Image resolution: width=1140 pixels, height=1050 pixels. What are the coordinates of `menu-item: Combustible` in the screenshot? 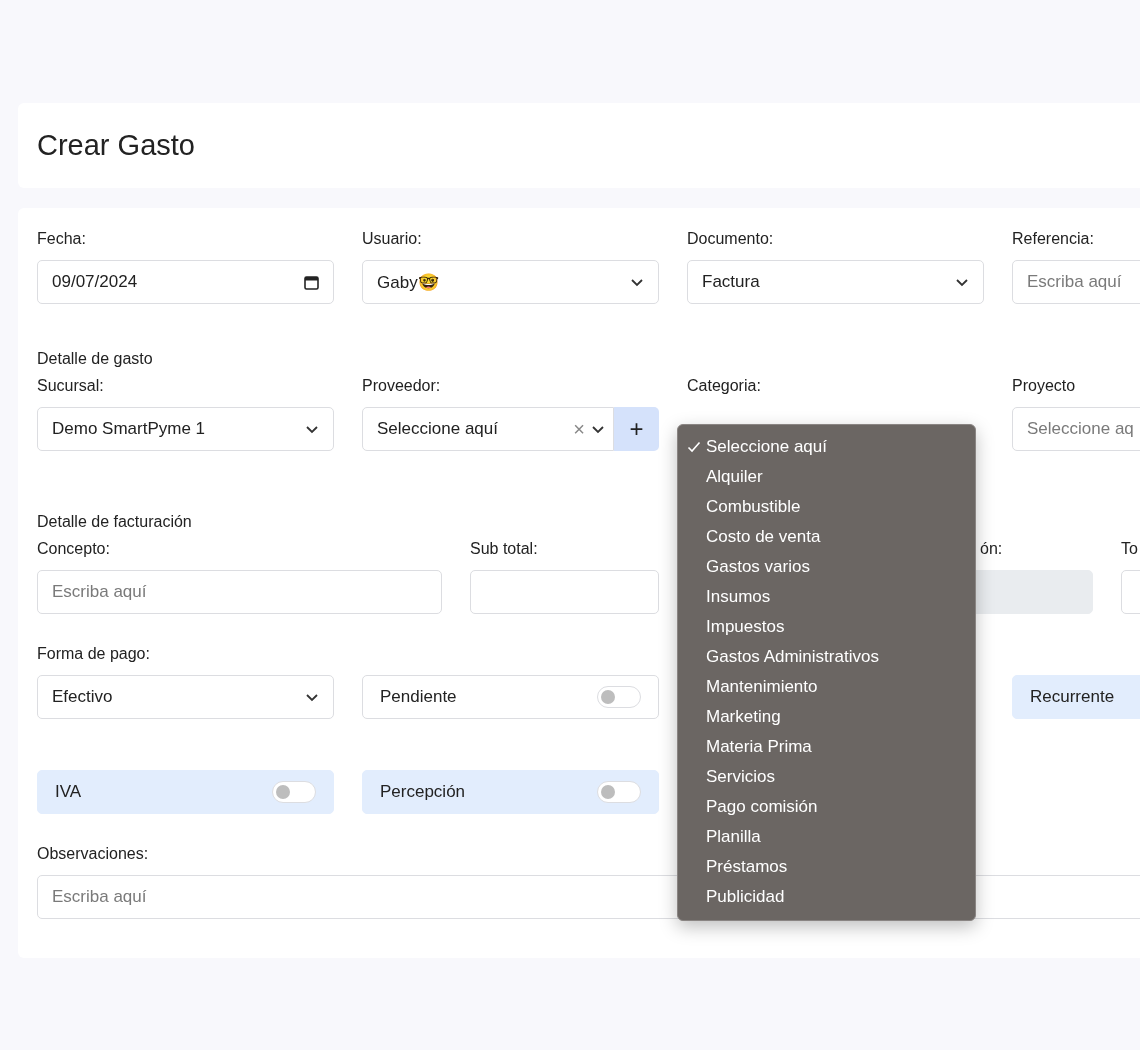 It's located at (826, 507).